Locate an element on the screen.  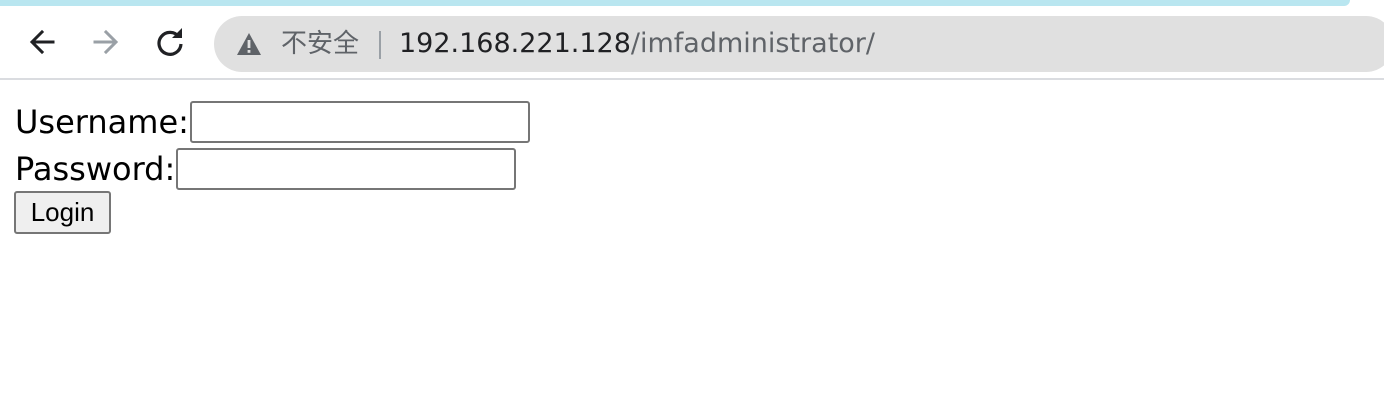
username-input is located at coordinates (359, 122).